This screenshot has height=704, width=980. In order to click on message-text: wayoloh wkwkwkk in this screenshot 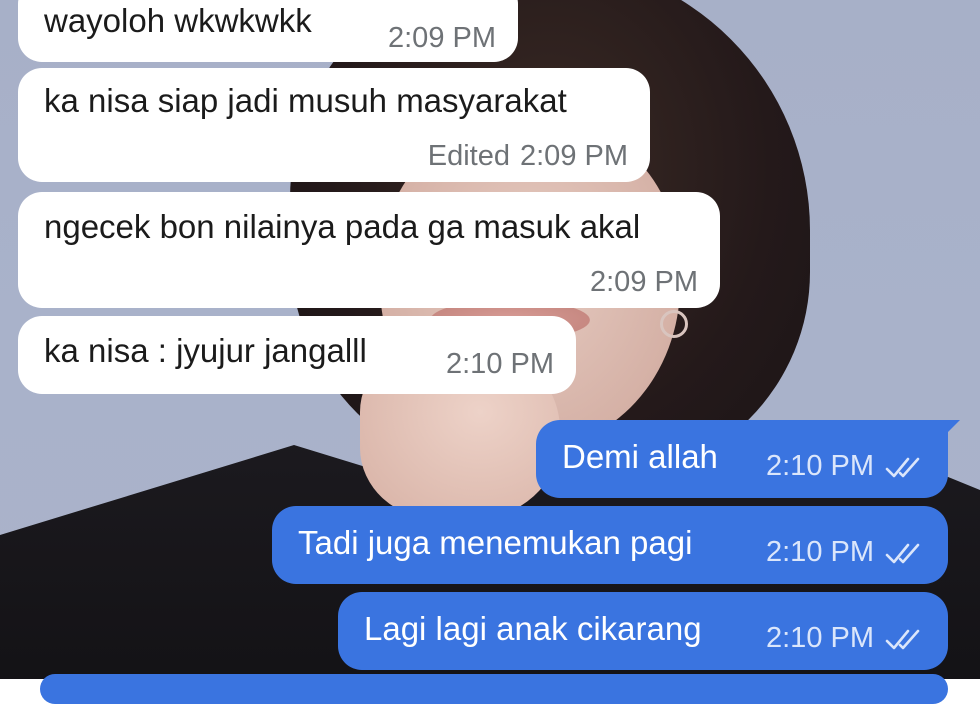, I will do `click(178, 20)`.